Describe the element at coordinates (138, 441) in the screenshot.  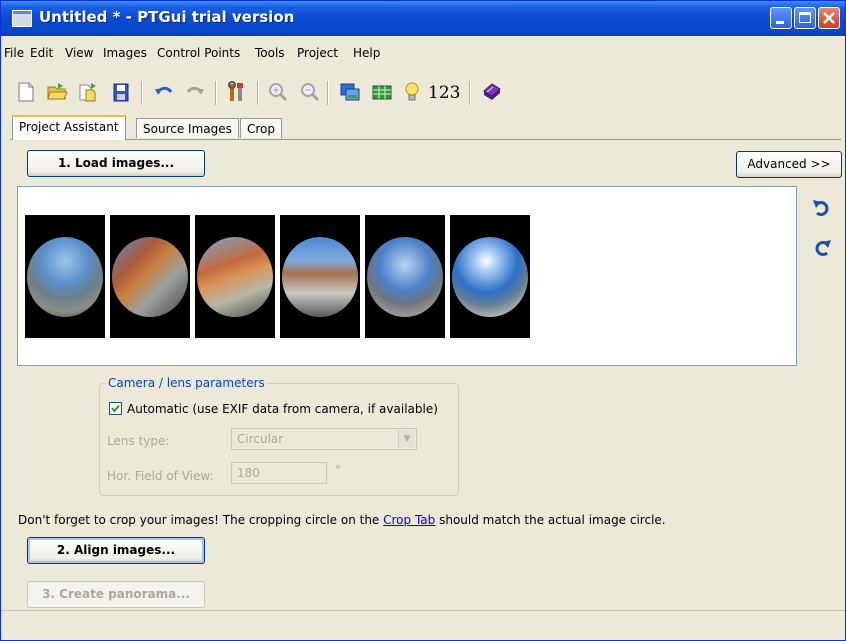
I see `lens-type-label: Lens type:` at that location.